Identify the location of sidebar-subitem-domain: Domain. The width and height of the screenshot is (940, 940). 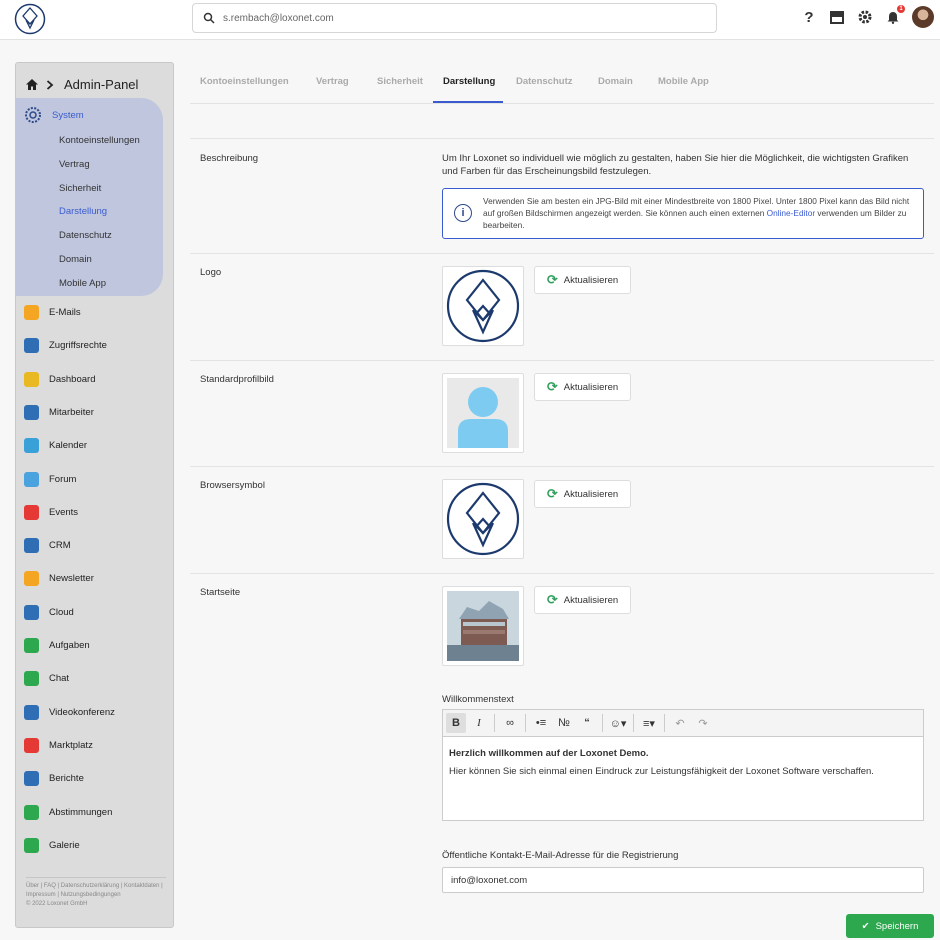
(75, 259).